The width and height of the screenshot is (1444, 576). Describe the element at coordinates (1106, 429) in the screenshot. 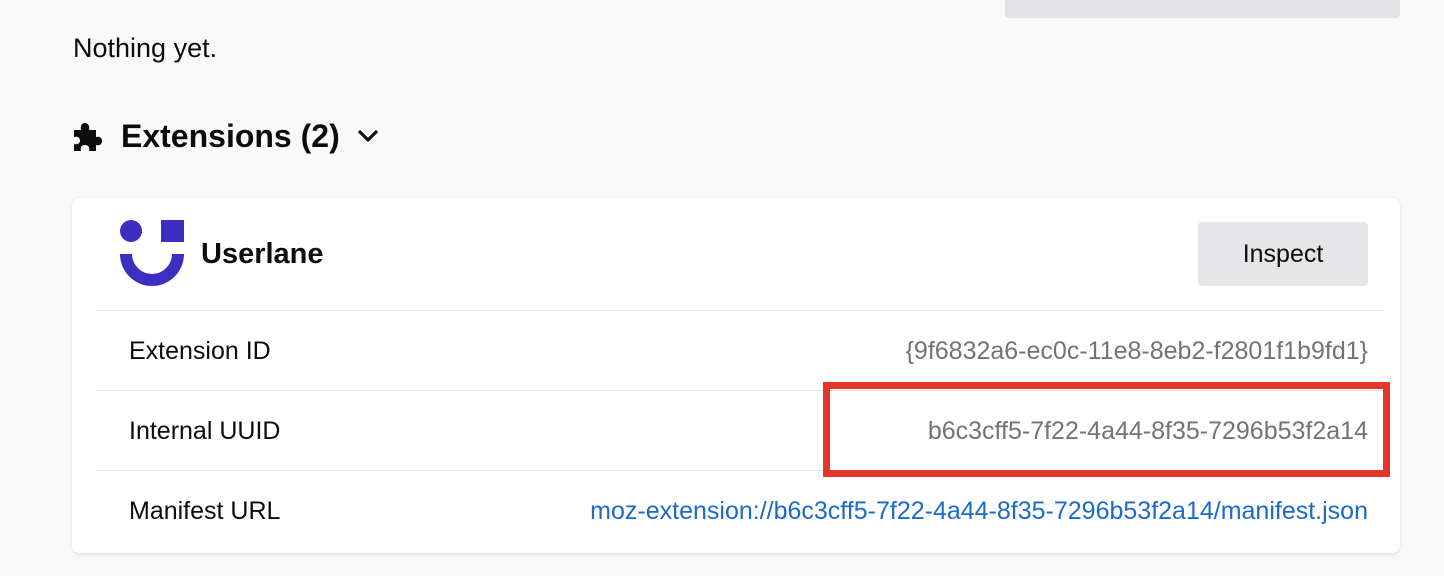

I see `highlight-annotation-box` at that location.